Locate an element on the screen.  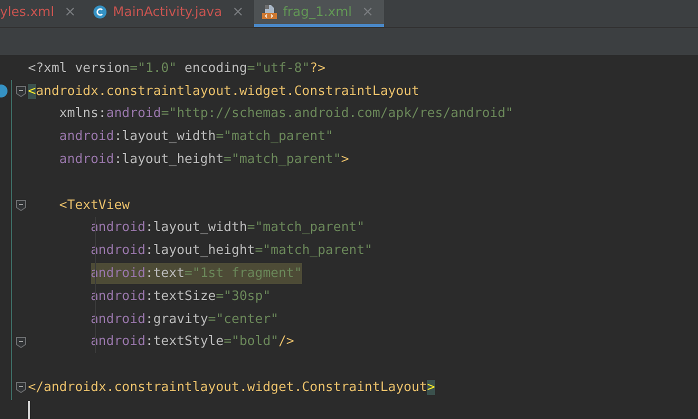
code-line: <androidx.constraintlayout.widget.ConstraintLayout is located at coordinates (224, 91).